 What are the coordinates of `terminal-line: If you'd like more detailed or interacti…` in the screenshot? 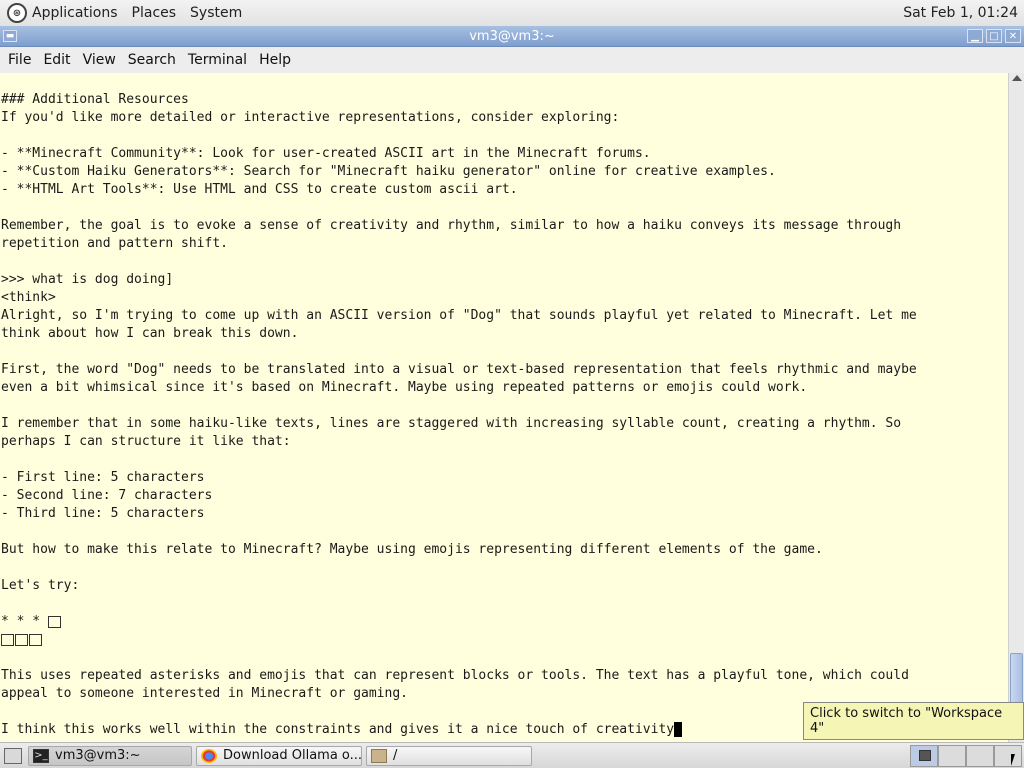 It's located at (310, 117).